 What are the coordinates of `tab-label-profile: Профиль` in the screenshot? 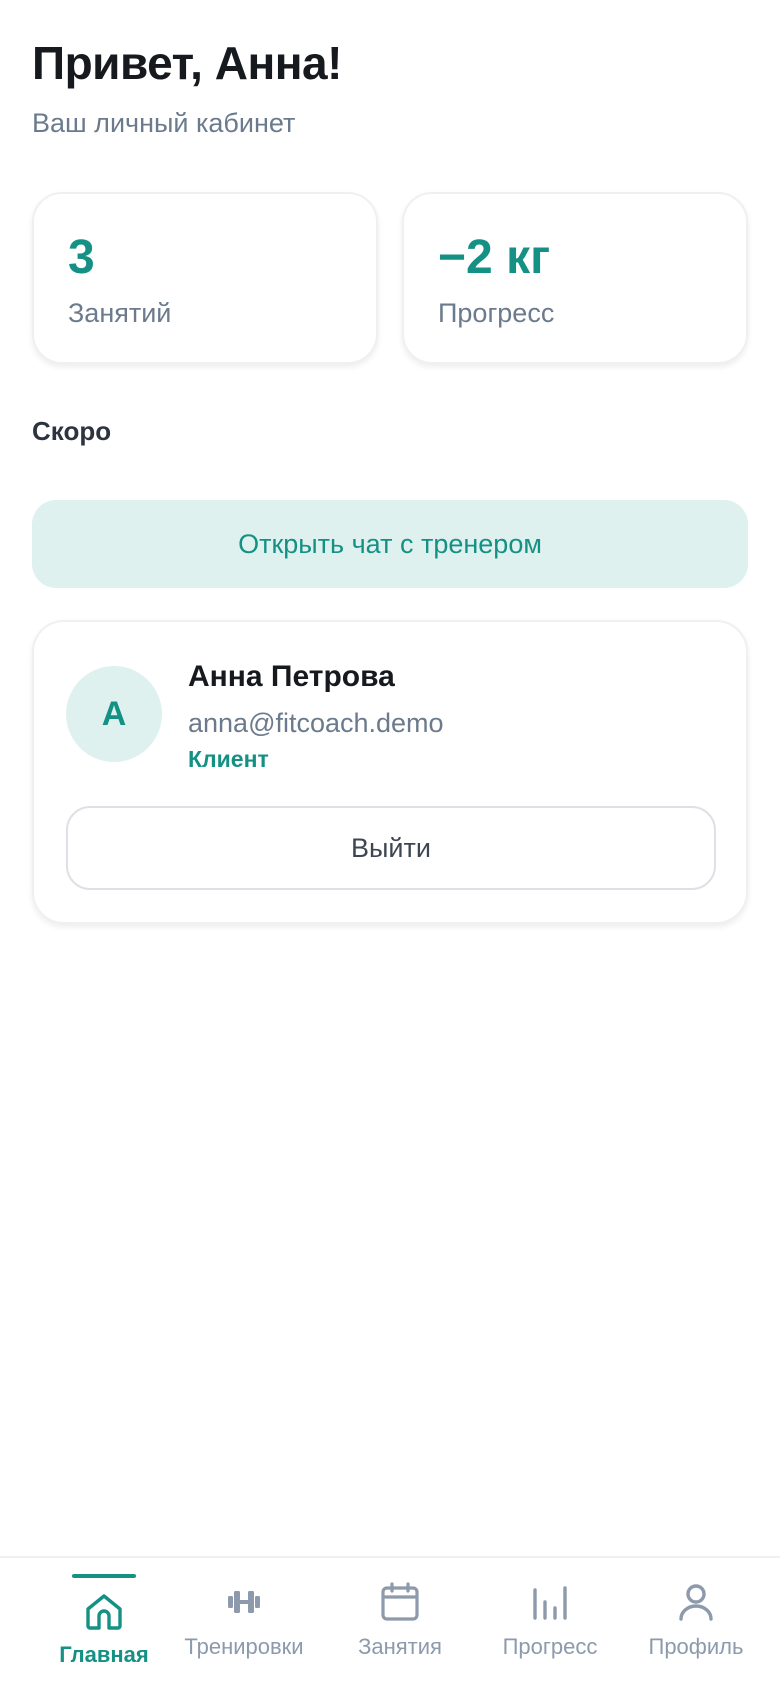 It's located at (696, 1646).